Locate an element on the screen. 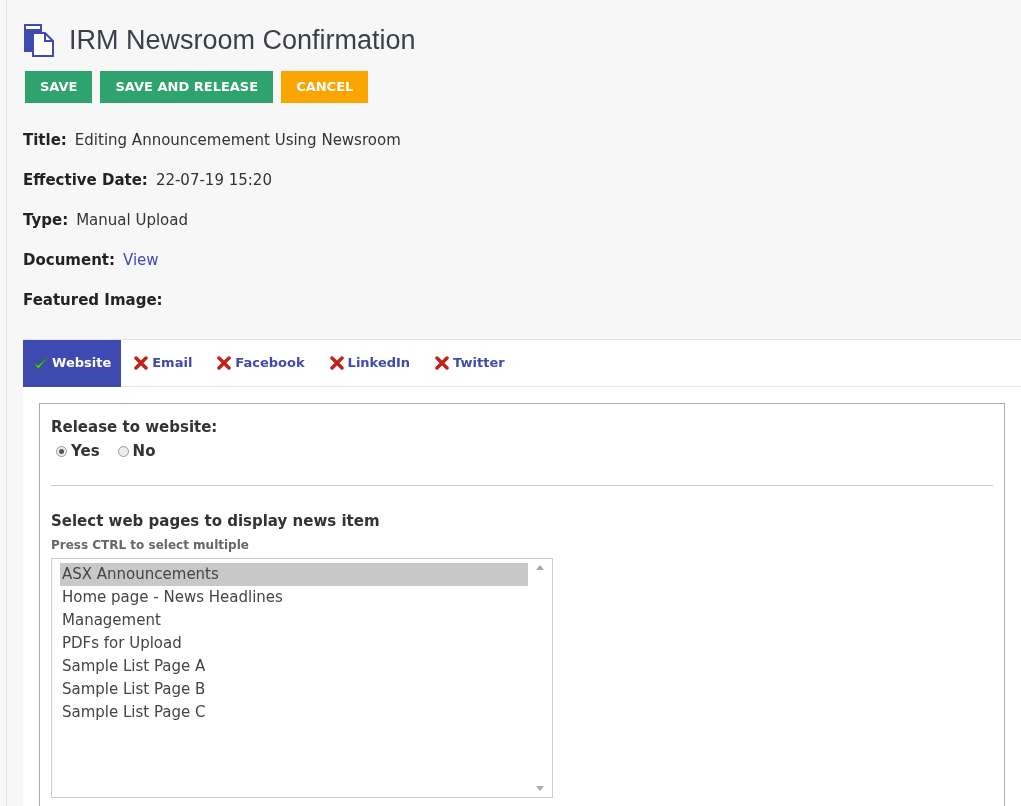  list-option: Sample List Page B is located at coordinates (294, 689).